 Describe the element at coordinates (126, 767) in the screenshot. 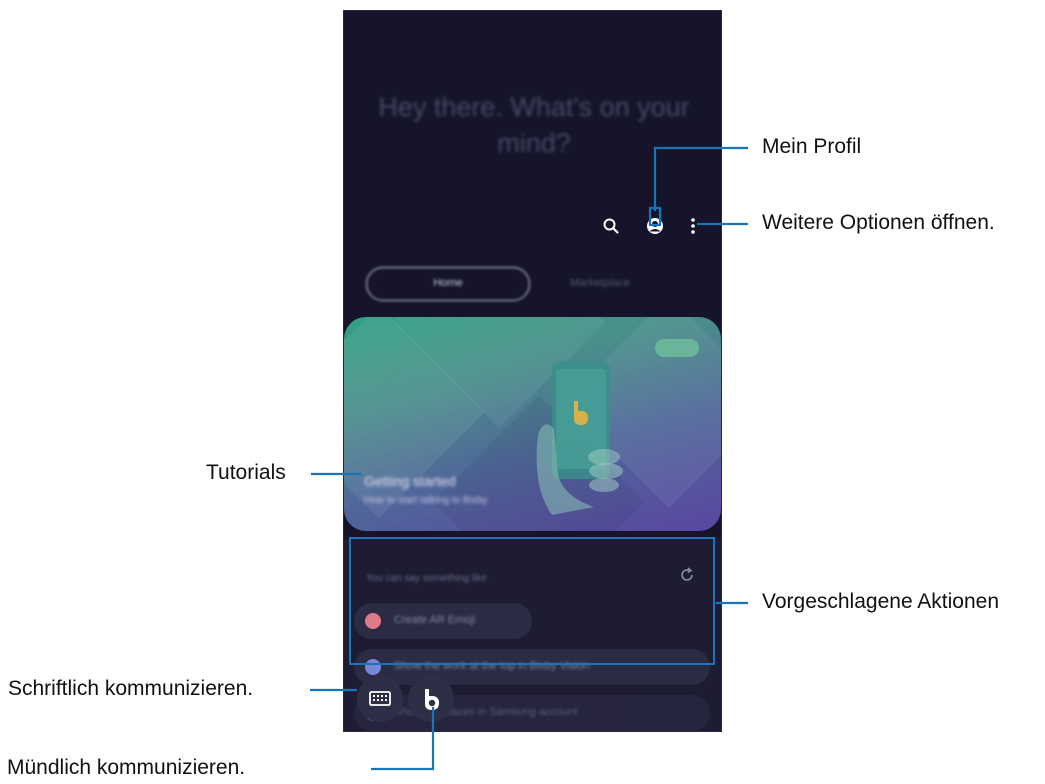

I see `label-voice-input: Mündlich kommunizieren.` at that location.